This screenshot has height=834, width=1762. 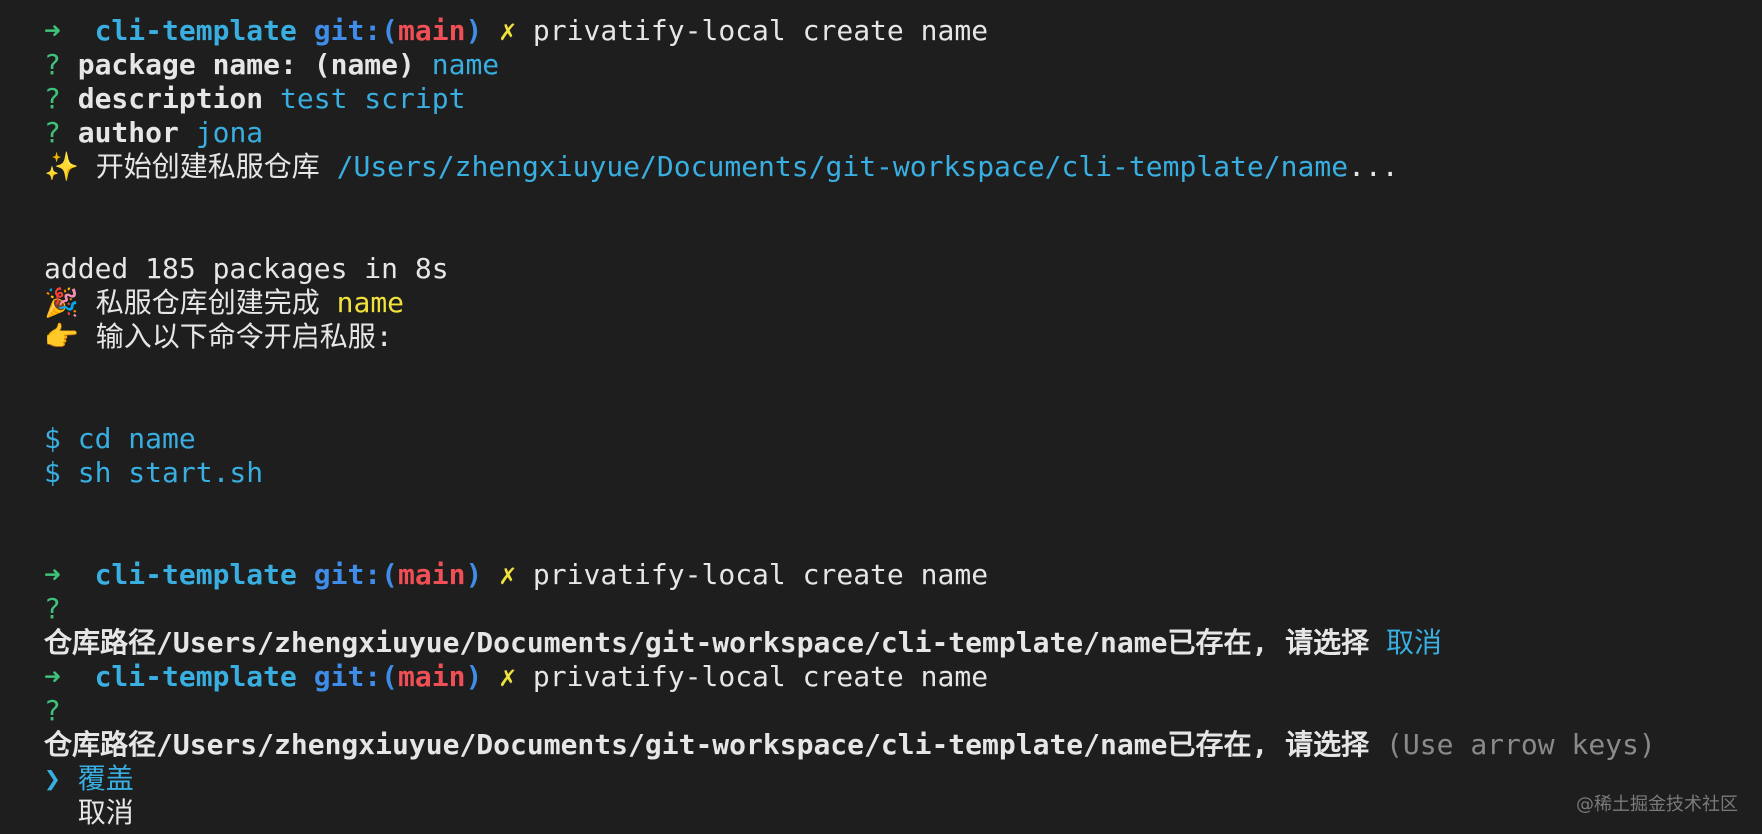 What do you see at coordinates (1521, 744) in the screenshot?
I see `arrow-keys-hint: (Use arrow keys)` at bounding box center [1521, 744].